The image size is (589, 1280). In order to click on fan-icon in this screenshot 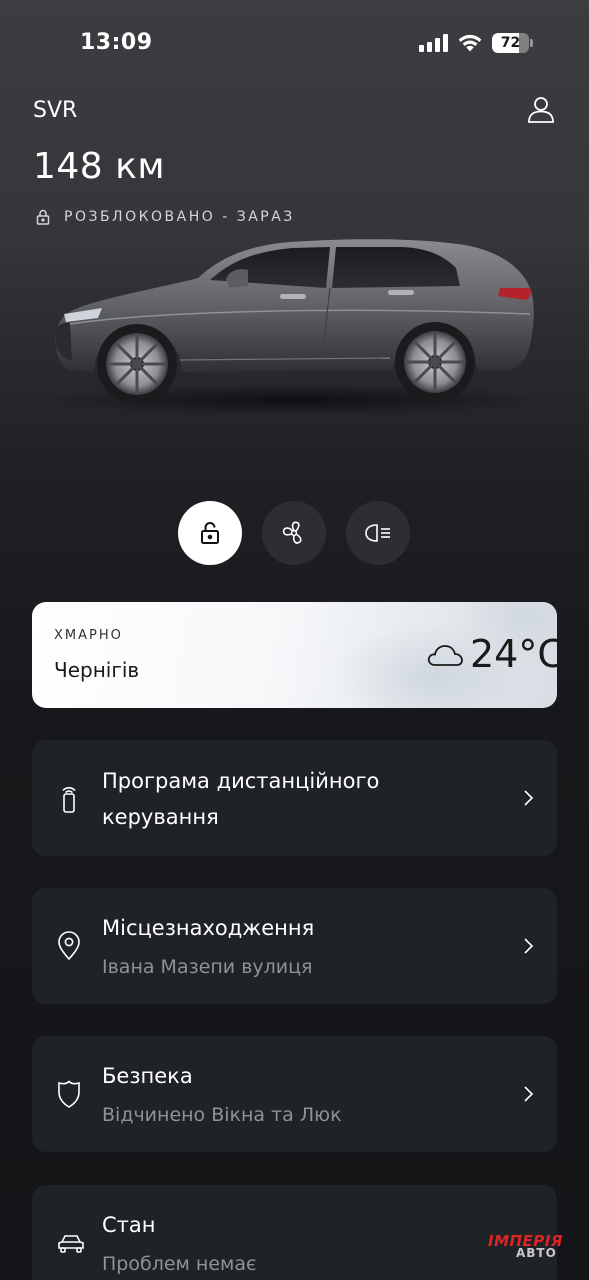, I will do `click(292, 532)`.